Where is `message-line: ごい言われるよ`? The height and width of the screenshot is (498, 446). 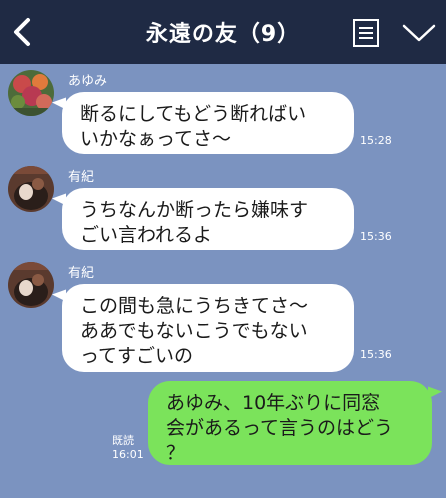 message-line: ごい言われるよ is located at coordinates (146, 235).